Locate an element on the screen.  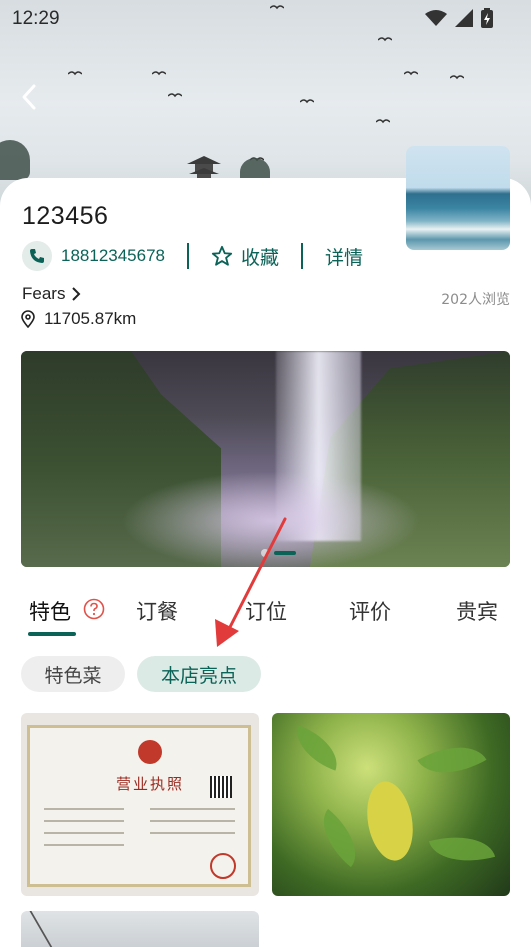
tab-reserve-seat: 订位 is located at coordinates (266, 611).